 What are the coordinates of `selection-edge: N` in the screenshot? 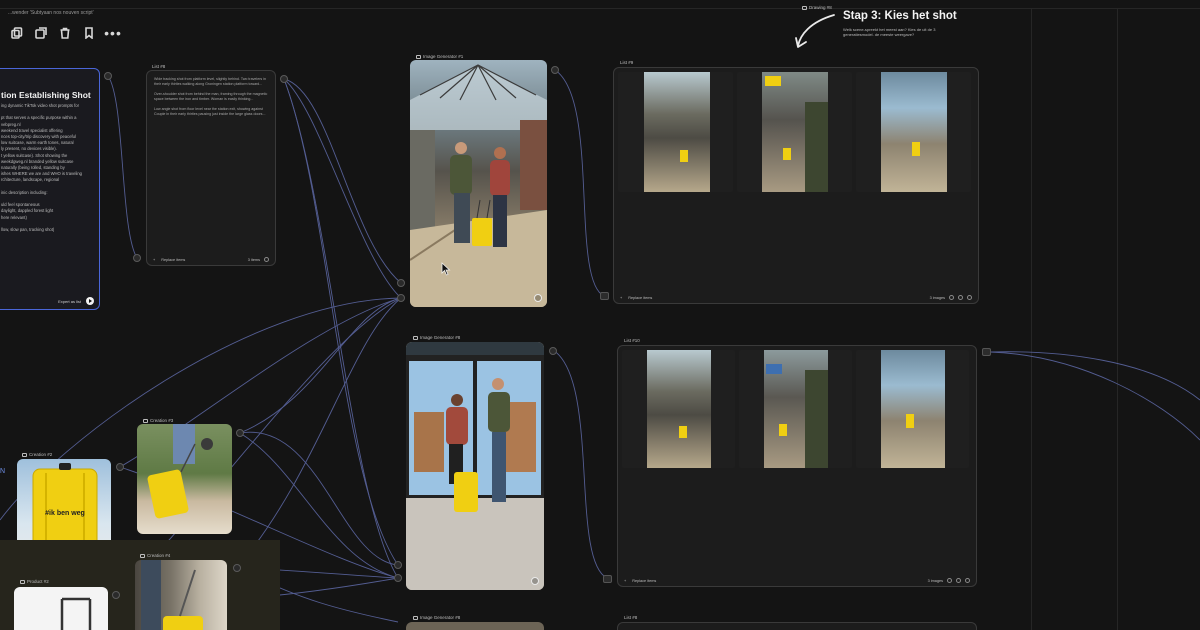 It's located at (3, 471).